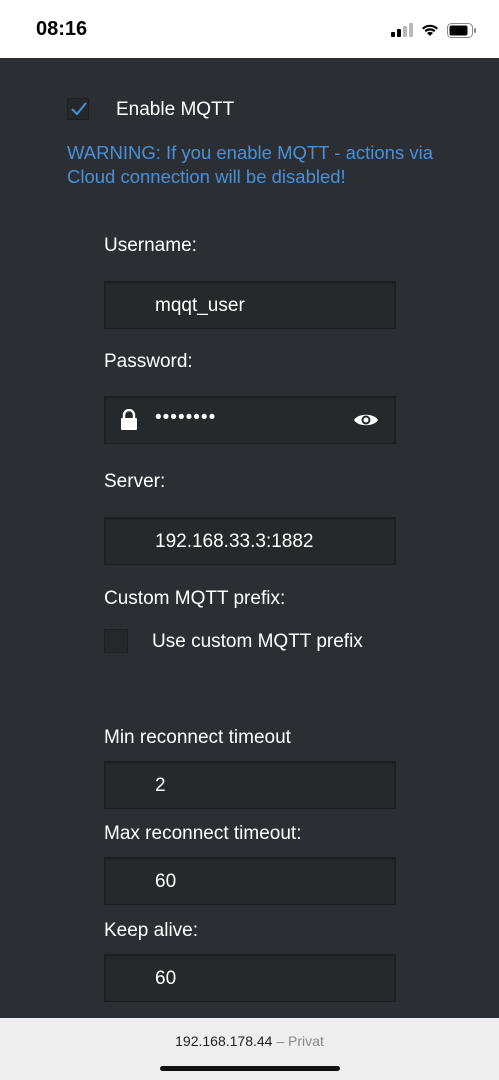 This screenshot has width=499, height=1080. What do you see at coordinates (250, 881) in the screenshot?
I see `max-reconnect-field: 60` at bounding box center [250, 881].